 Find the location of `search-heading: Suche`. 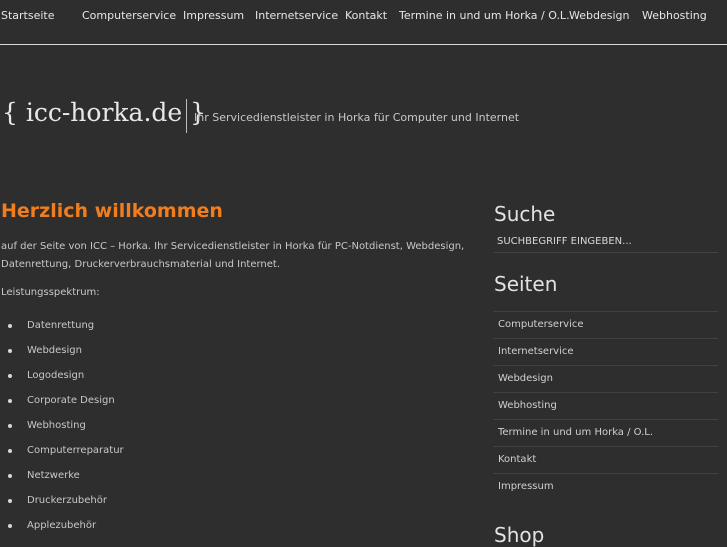

search-heading: Suche is located at coordinates (525, 214).